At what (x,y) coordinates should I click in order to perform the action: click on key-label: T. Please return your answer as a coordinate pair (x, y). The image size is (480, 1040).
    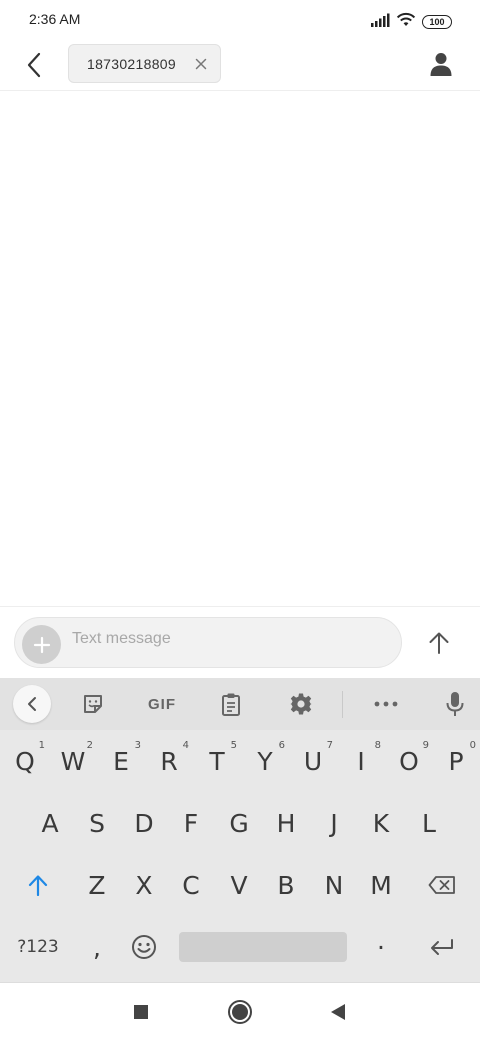
    Looking at the image, I should click on (217, 761).